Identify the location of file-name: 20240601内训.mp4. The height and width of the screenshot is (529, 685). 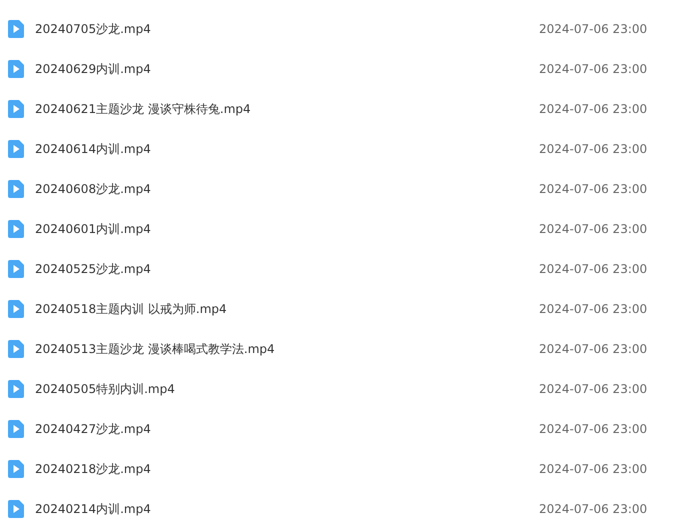
(285, 229).